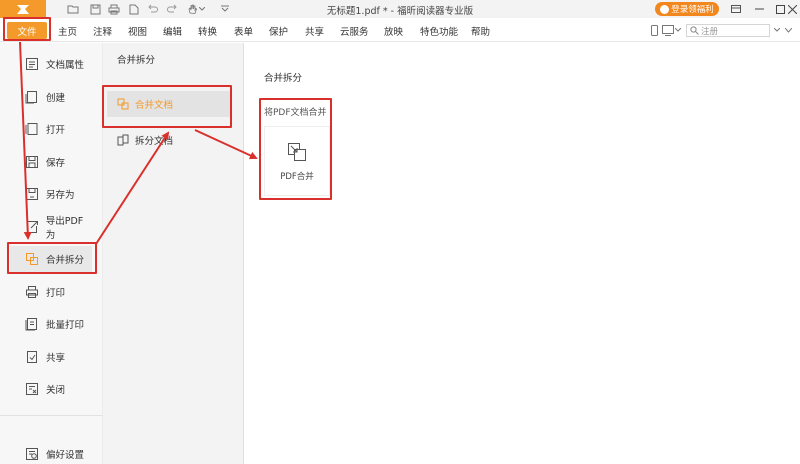  Describe the element at coordinates (777, 30) in the screenshot. I see `search-options-icon` at that location.